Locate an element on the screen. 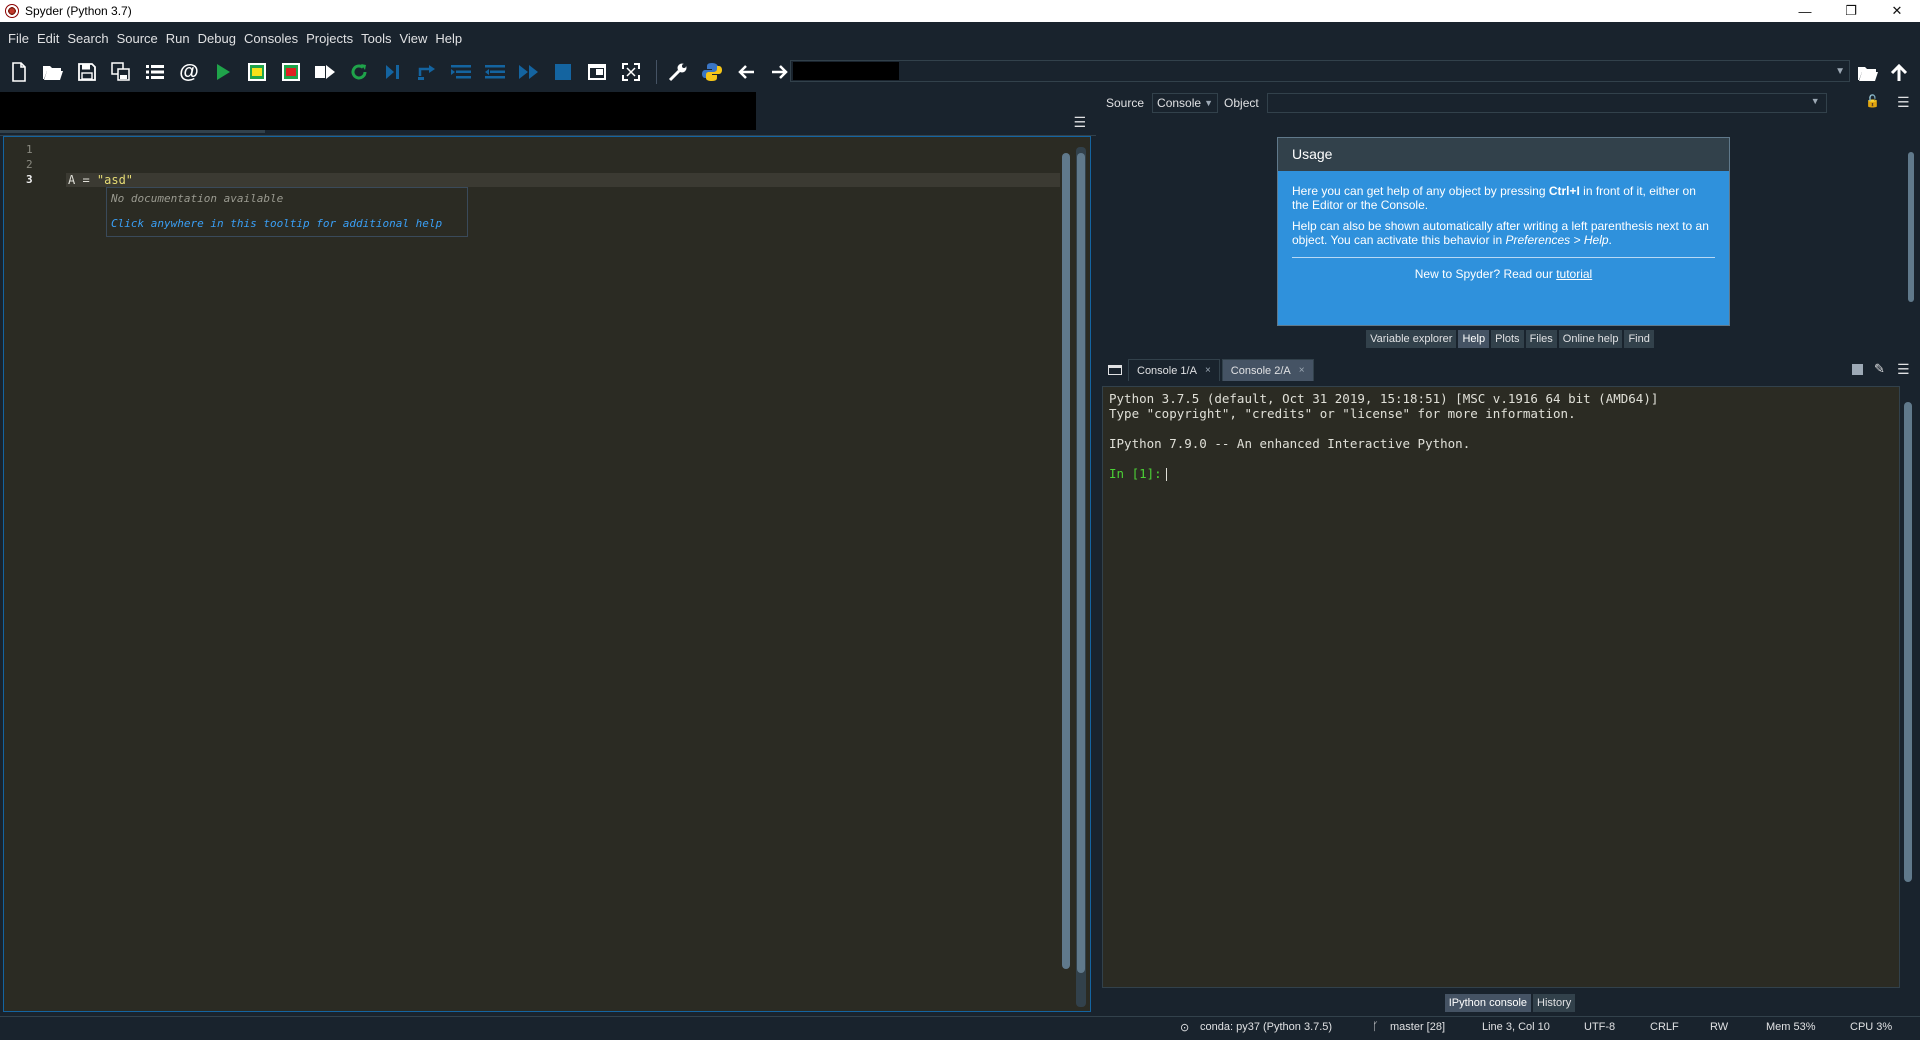 The width and height of the screenshot is (1920, 1040). menu-consoles: Consoles is located at coordinates (271, 38).